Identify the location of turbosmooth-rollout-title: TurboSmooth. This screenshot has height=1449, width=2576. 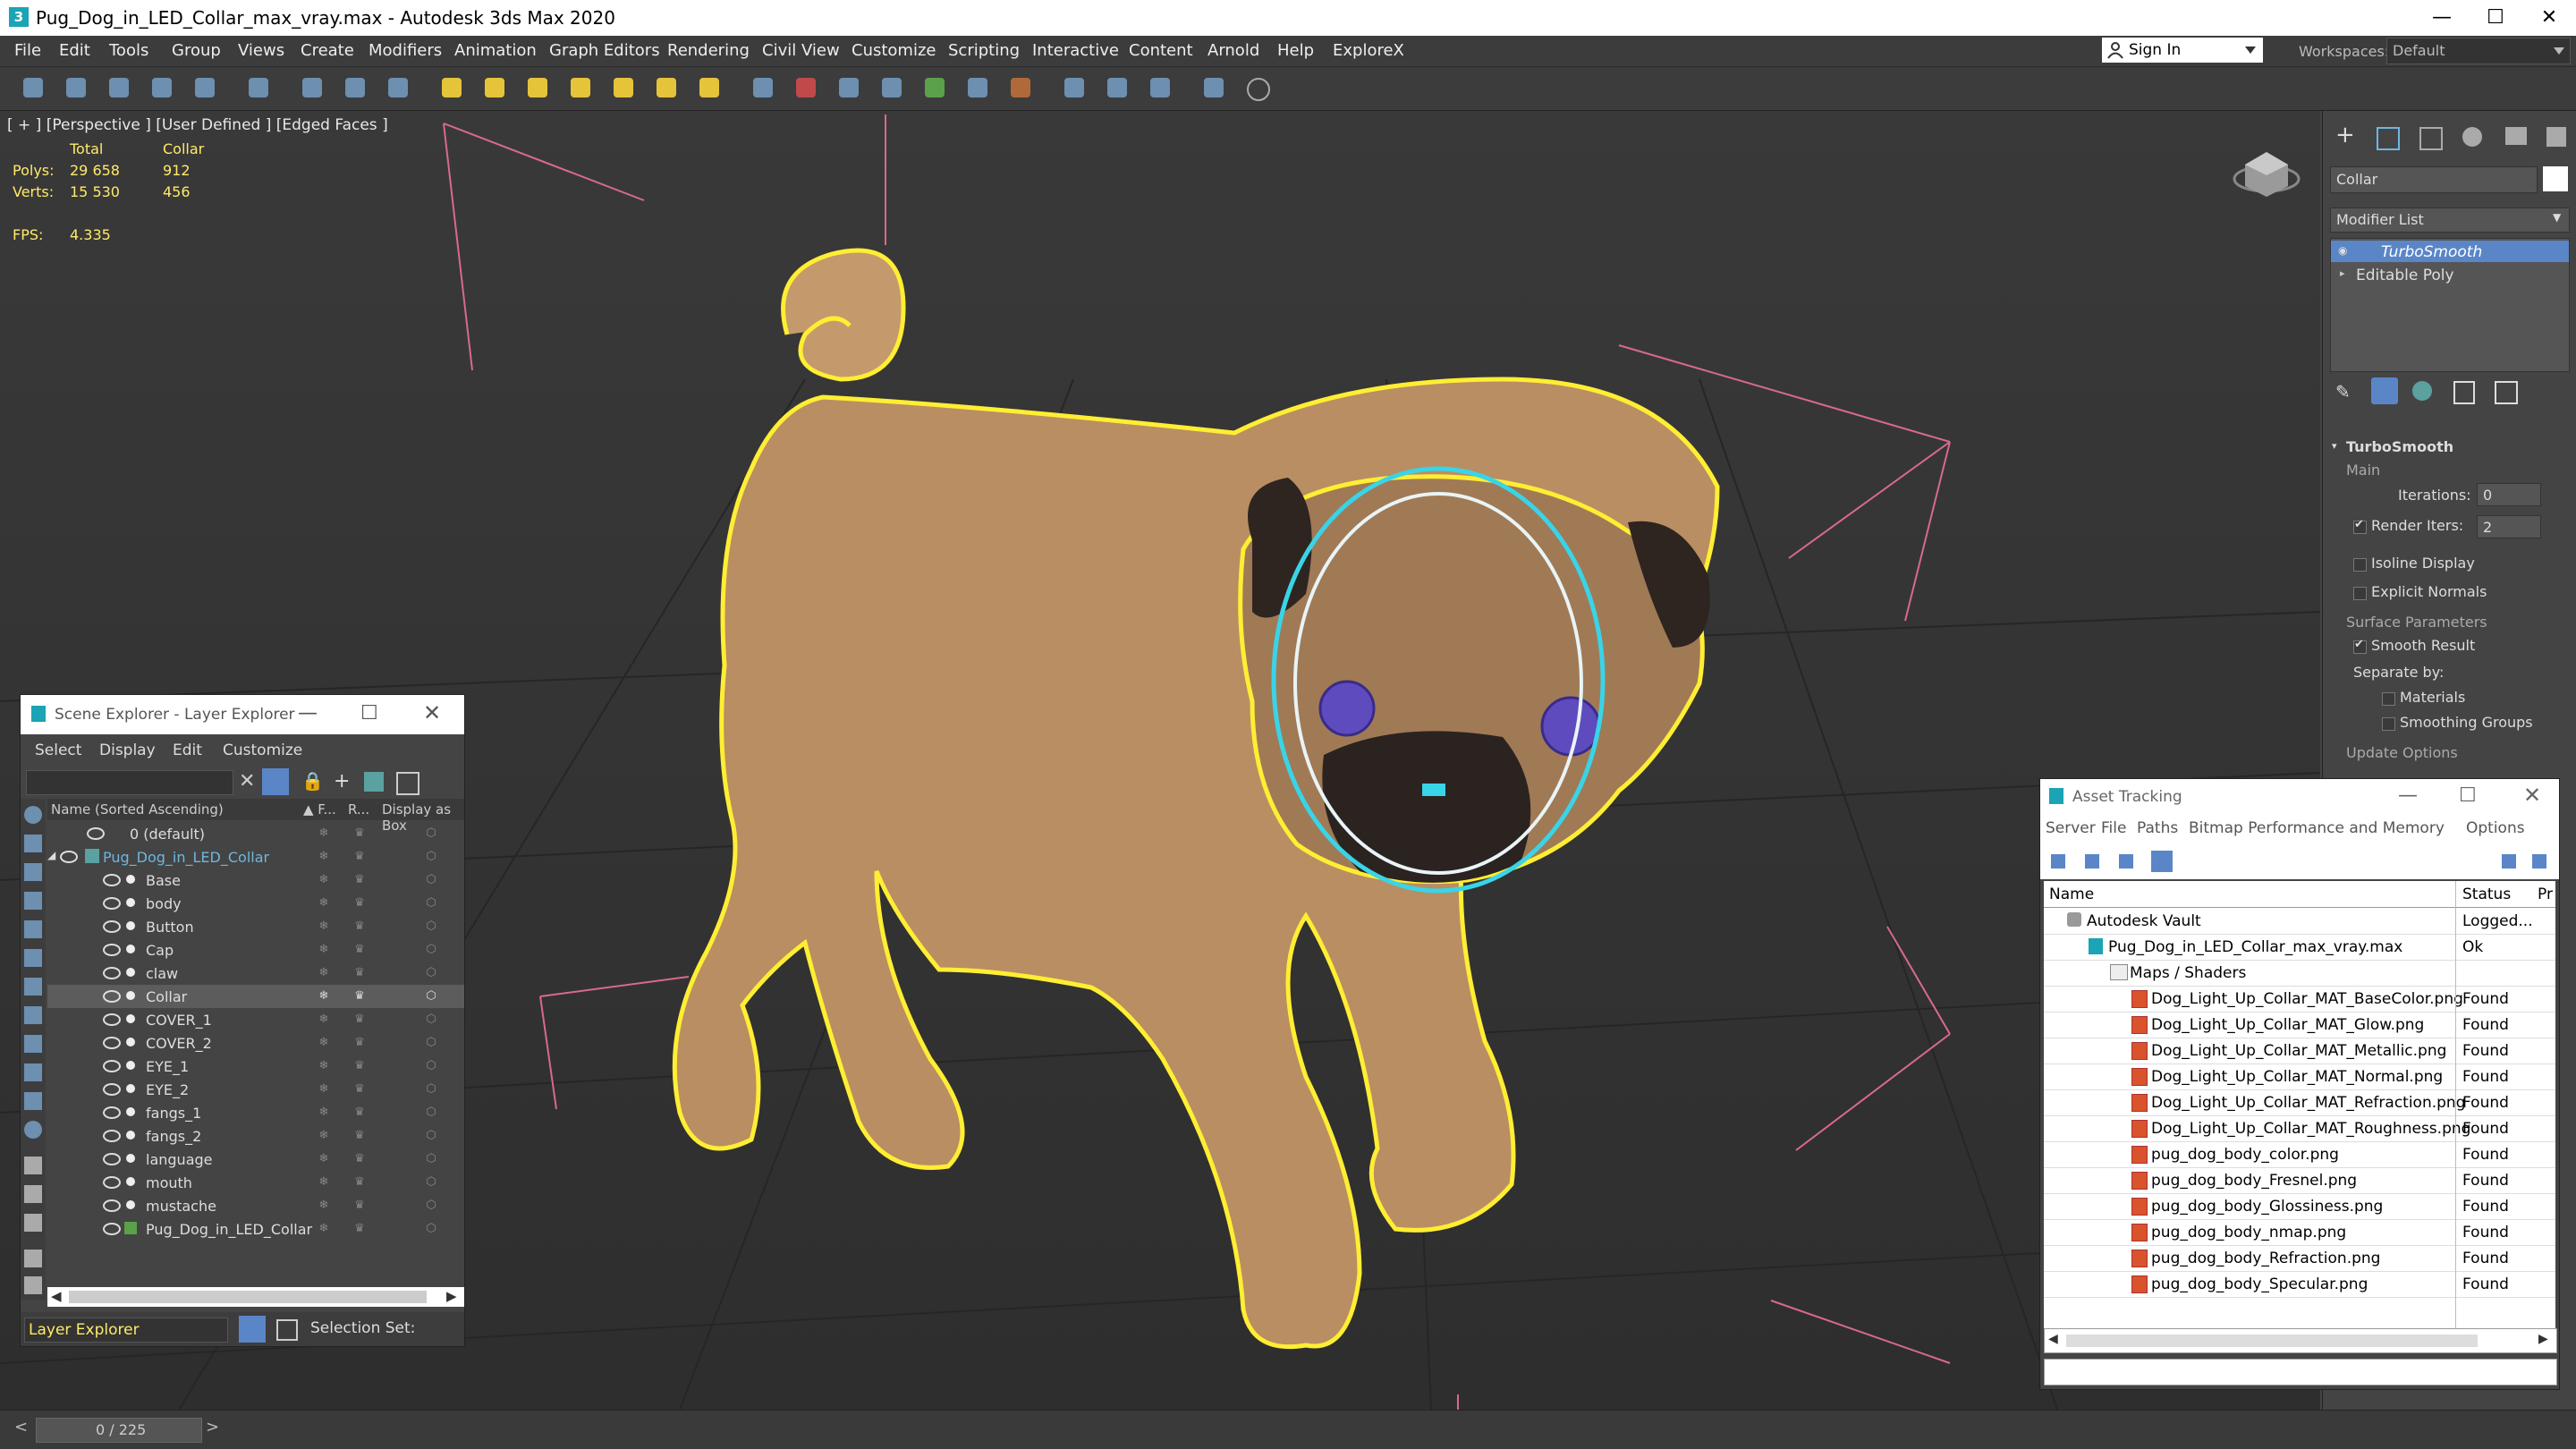
(2399, 446).